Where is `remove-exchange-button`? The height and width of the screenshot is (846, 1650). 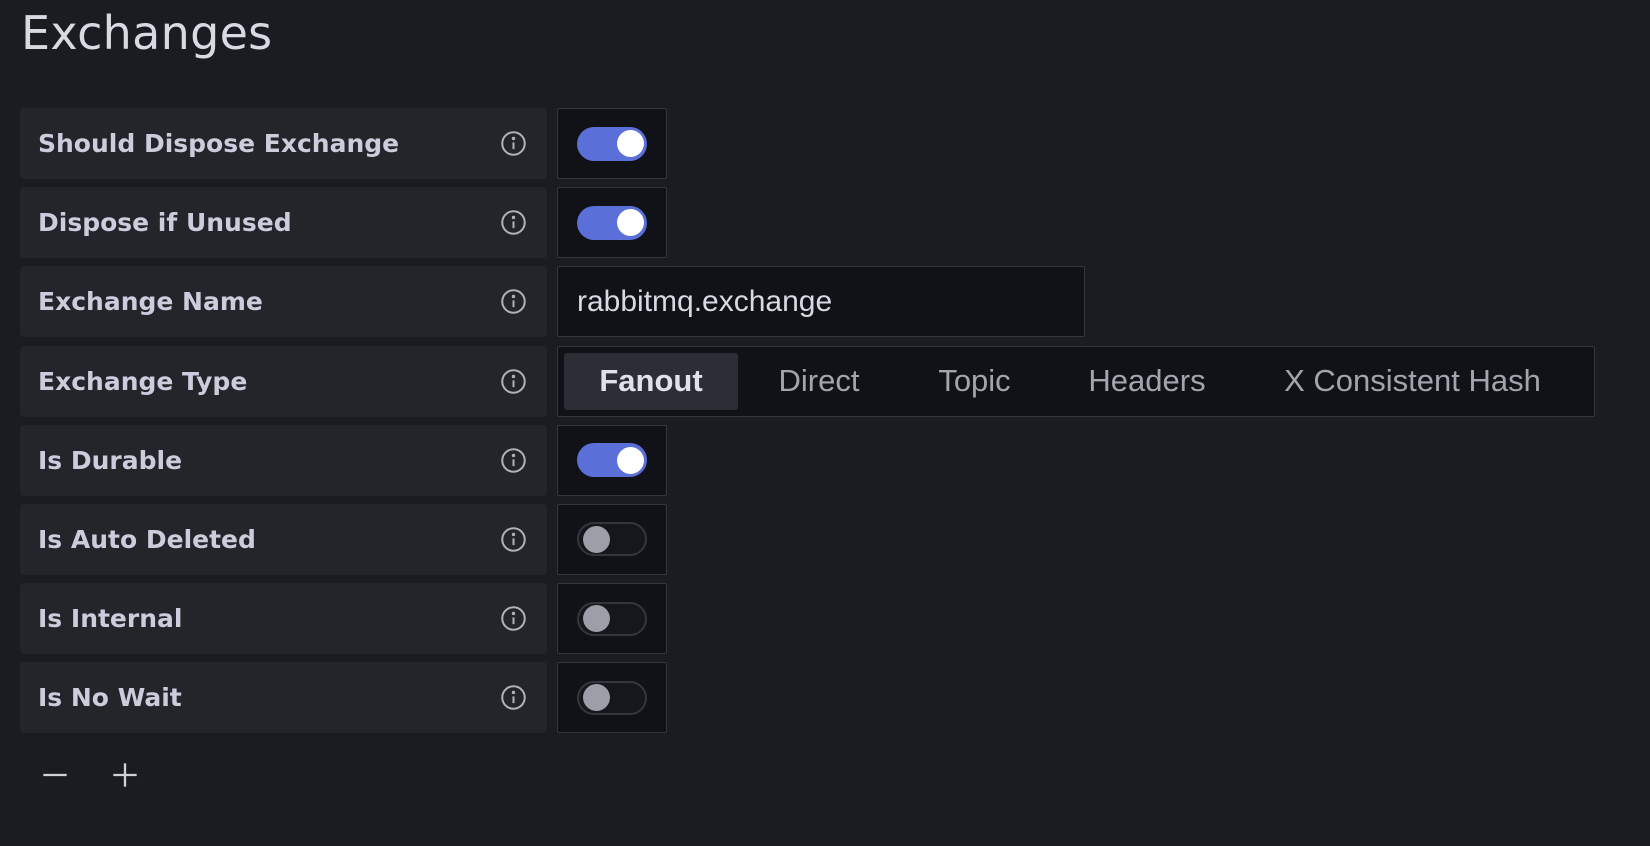 remove-exchange-button is located at coordinates (55, 777).